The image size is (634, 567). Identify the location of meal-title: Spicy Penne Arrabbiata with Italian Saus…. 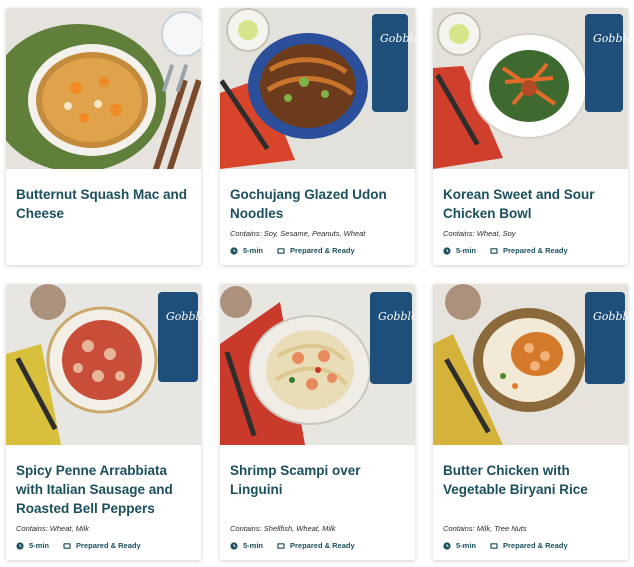
(103, 489).